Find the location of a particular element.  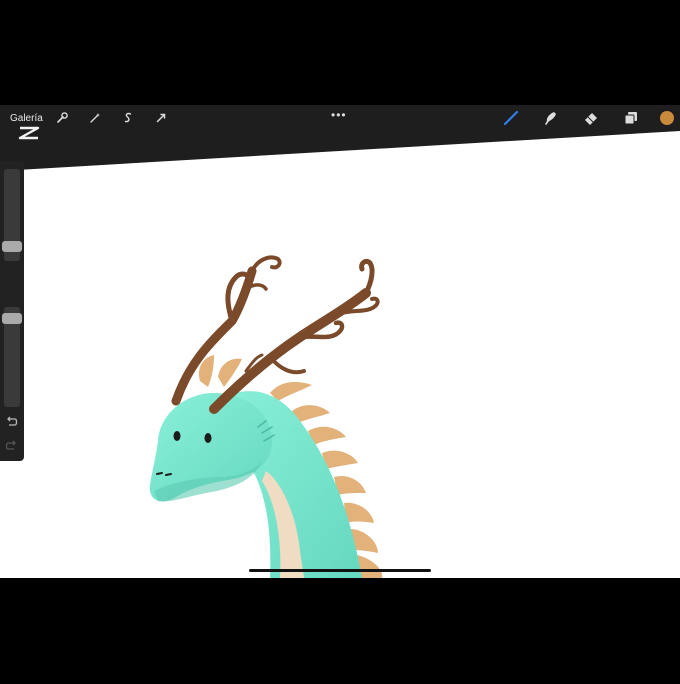

color-swatch is located at coordinates (667, 118).